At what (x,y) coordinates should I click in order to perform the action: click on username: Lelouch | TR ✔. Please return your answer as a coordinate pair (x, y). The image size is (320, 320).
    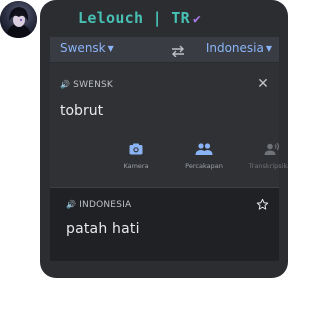
    Looking at the image, I should click on (139, 19).